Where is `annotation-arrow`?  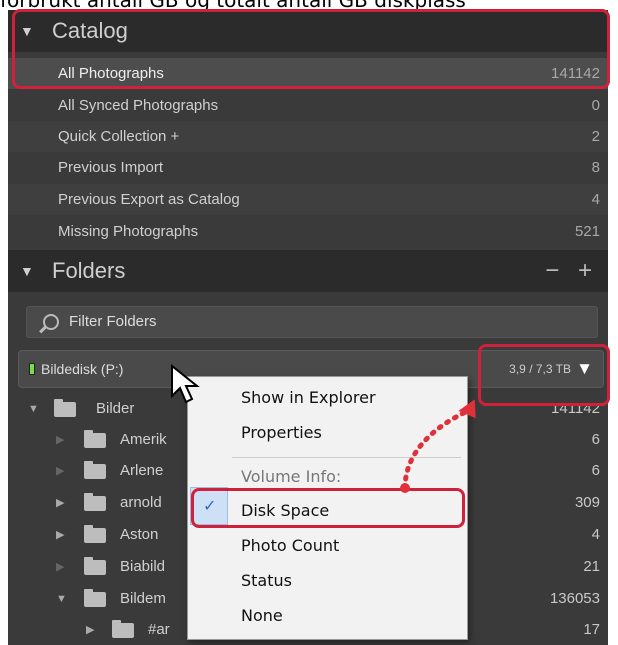
annotation-arrow is located at coordinates (438, 446).